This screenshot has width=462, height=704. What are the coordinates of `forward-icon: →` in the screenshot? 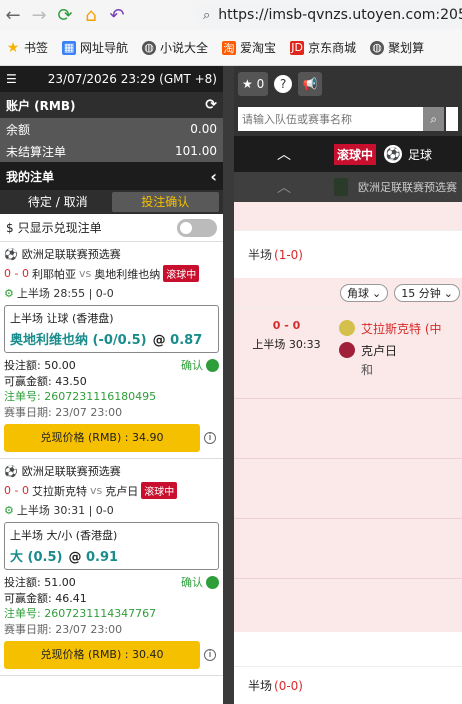 It's located at (39, 15).